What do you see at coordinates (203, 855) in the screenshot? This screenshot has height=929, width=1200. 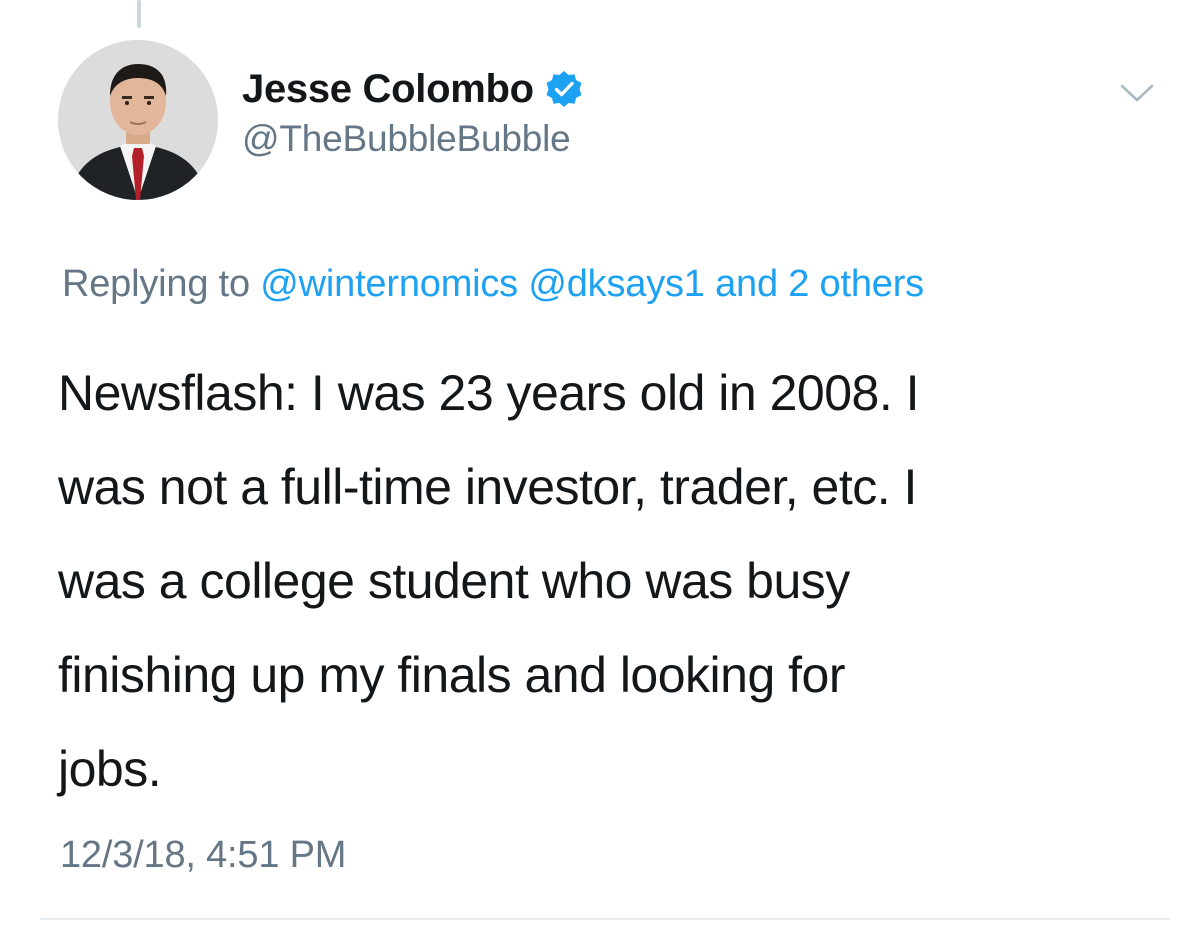 I see `tweet-timestamp: 12/3/18, 4:51 PM` at bounding box center [203, 855].